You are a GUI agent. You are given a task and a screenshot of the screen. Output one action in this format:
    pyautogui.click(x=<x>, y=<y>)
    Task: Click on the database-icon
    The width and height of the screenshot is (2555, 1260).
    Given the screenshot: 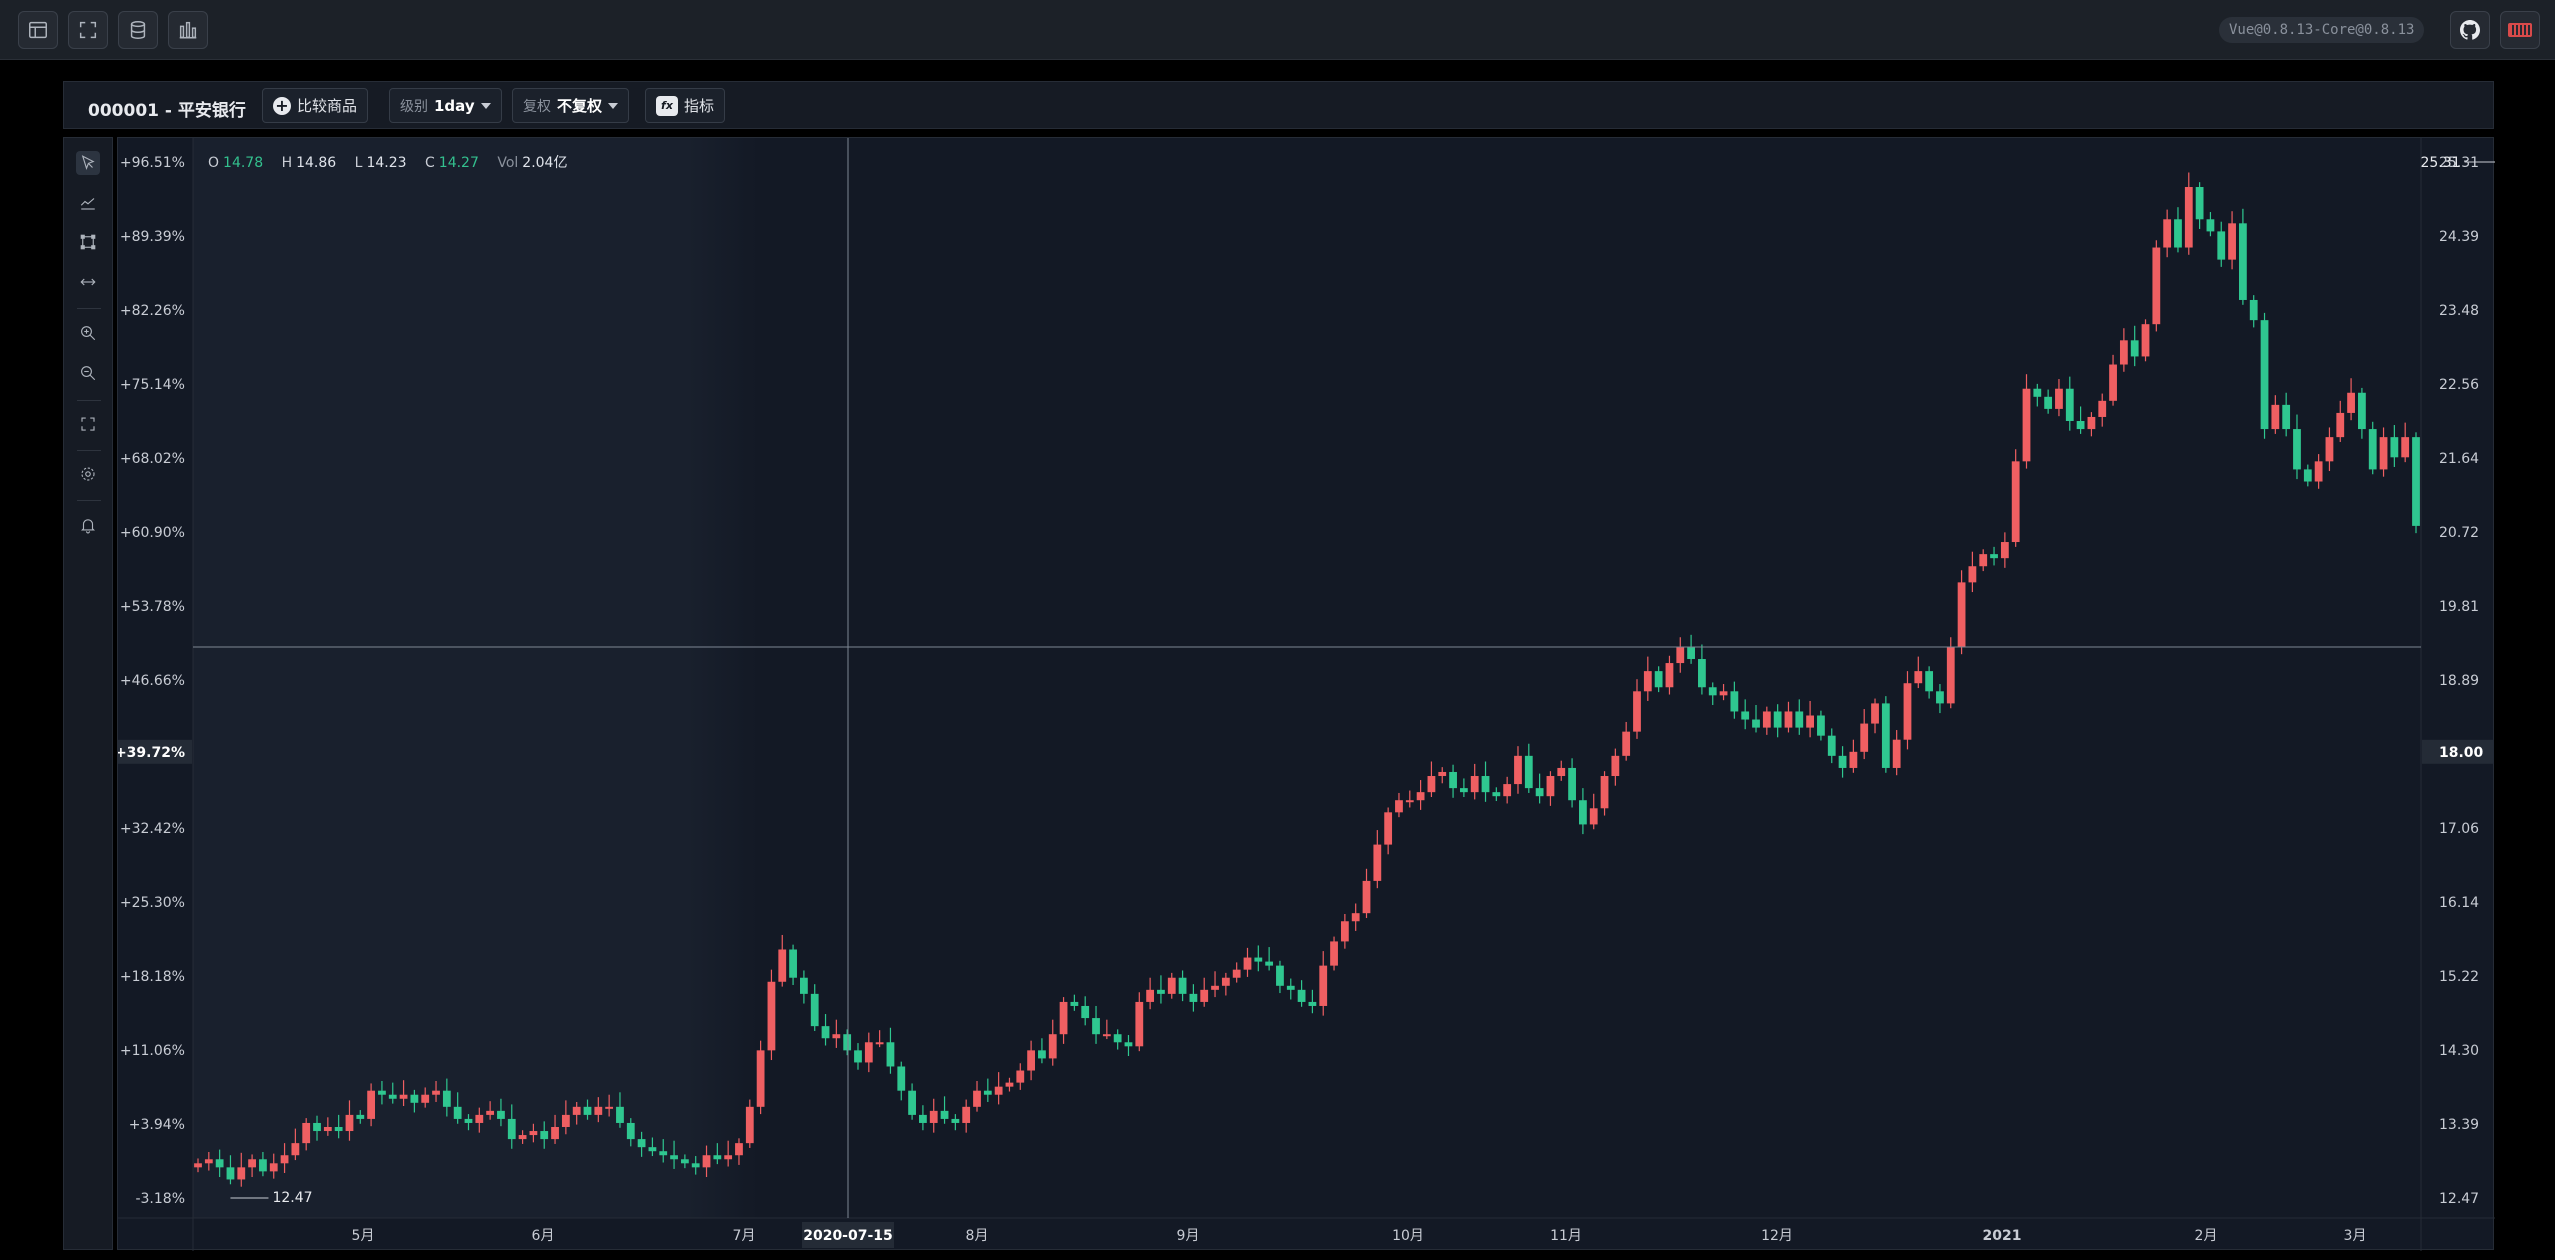 What is the action you would take?
    pyautogui.click(x=138, y=30)
    